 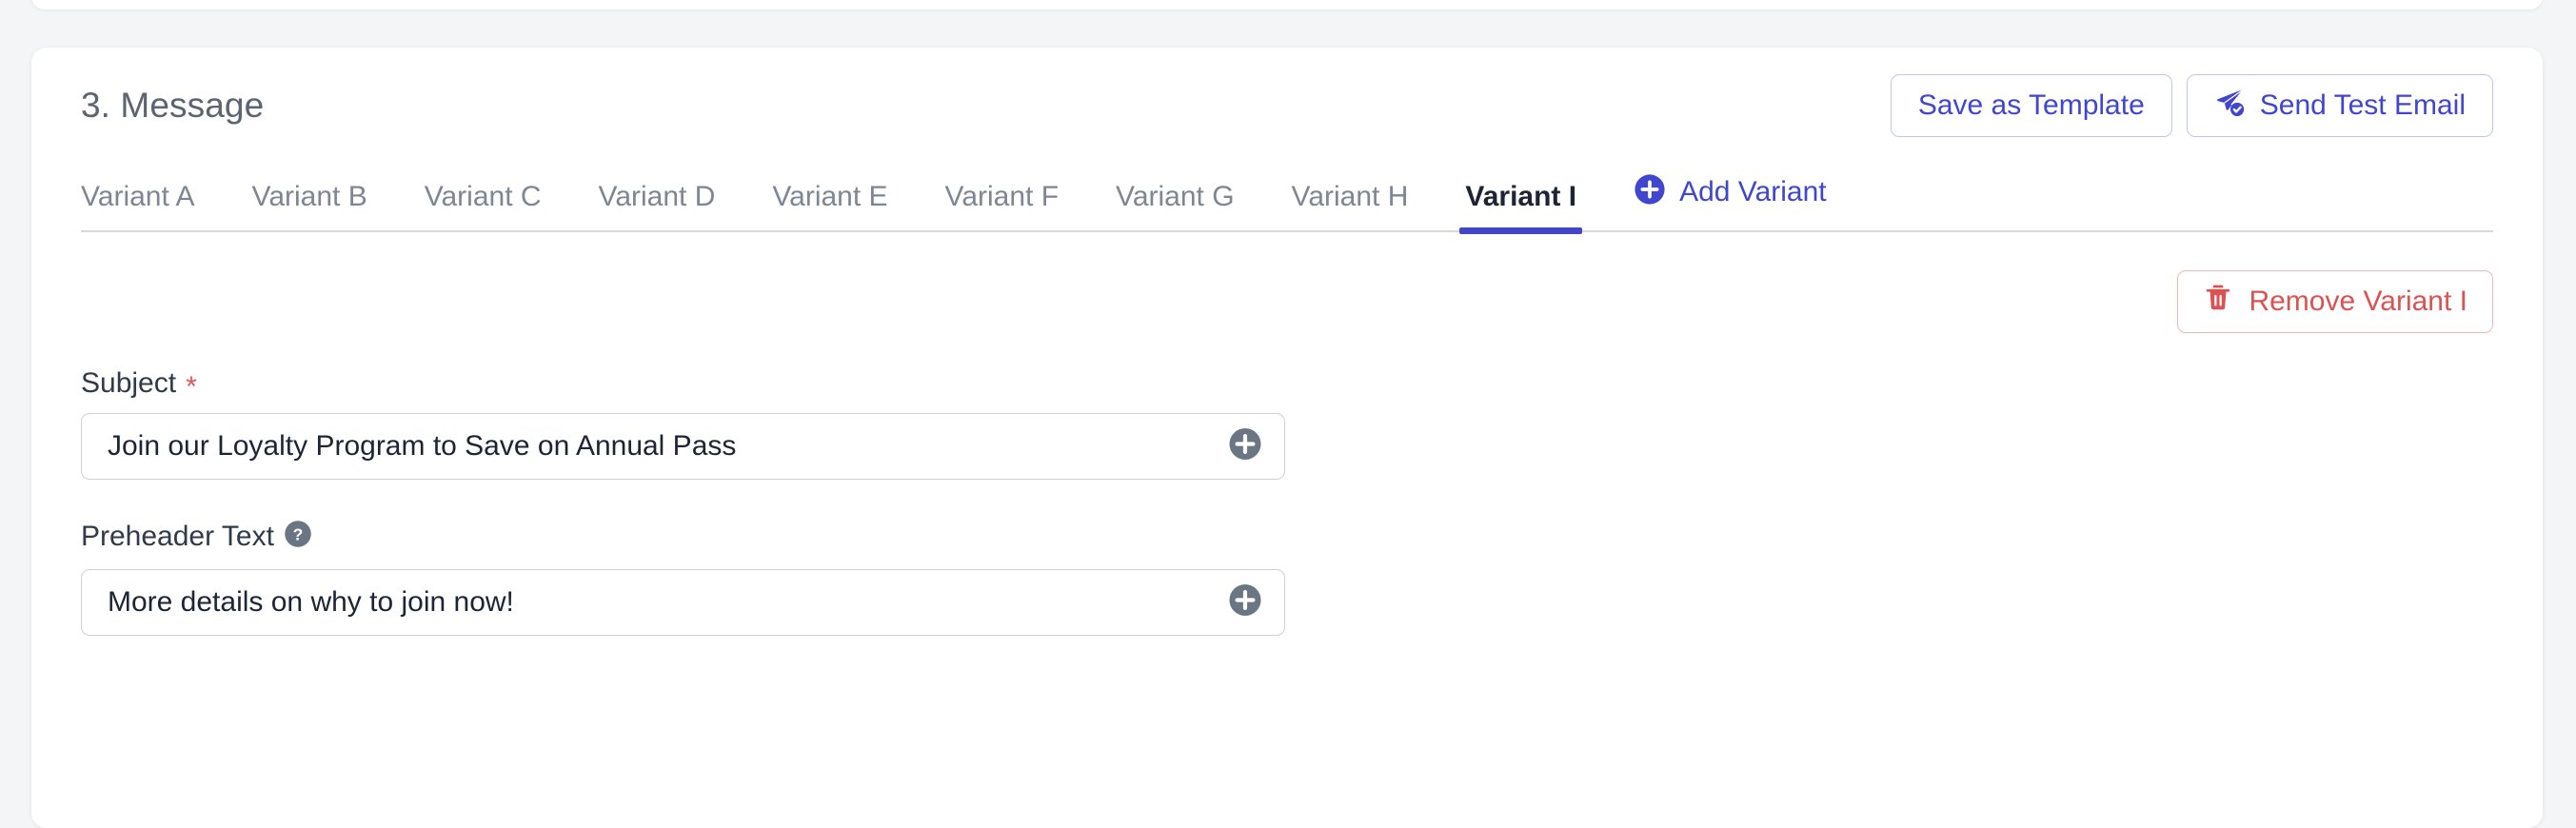 What do you see at coordinates (191, 387) in the screenshot?
I see `required-asterisk: *` at bounding box center [191, 387].